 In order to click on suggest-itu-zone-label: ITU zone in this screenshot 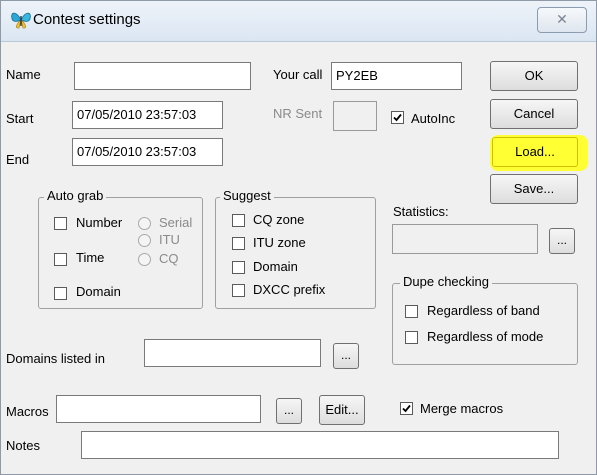, I will do `click(279, 242)`.